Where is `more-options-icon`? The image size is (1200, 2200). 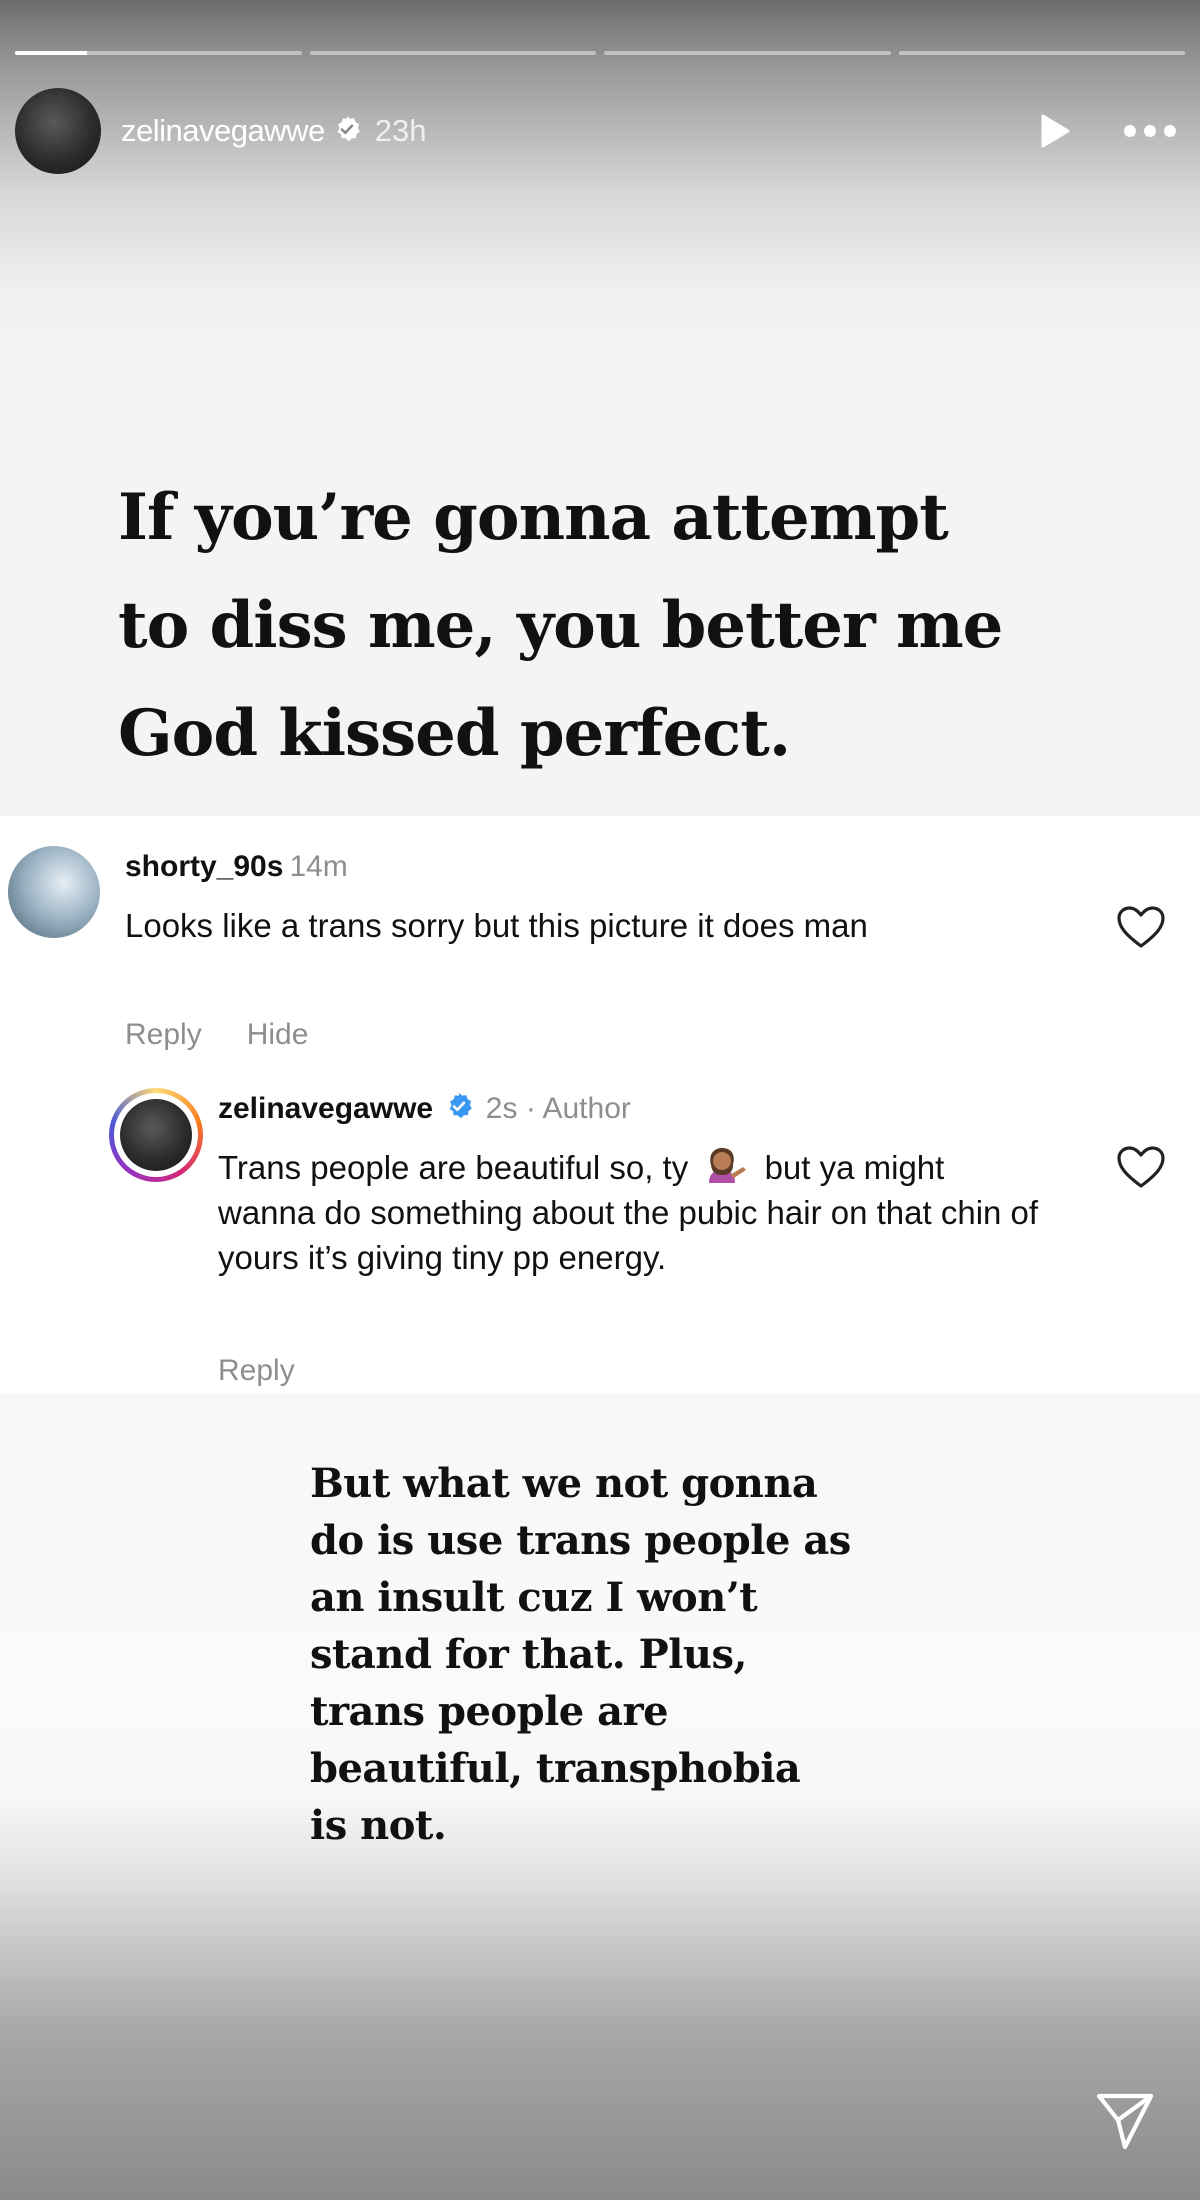 more-options-icon is located at coordinates (1150, 131).